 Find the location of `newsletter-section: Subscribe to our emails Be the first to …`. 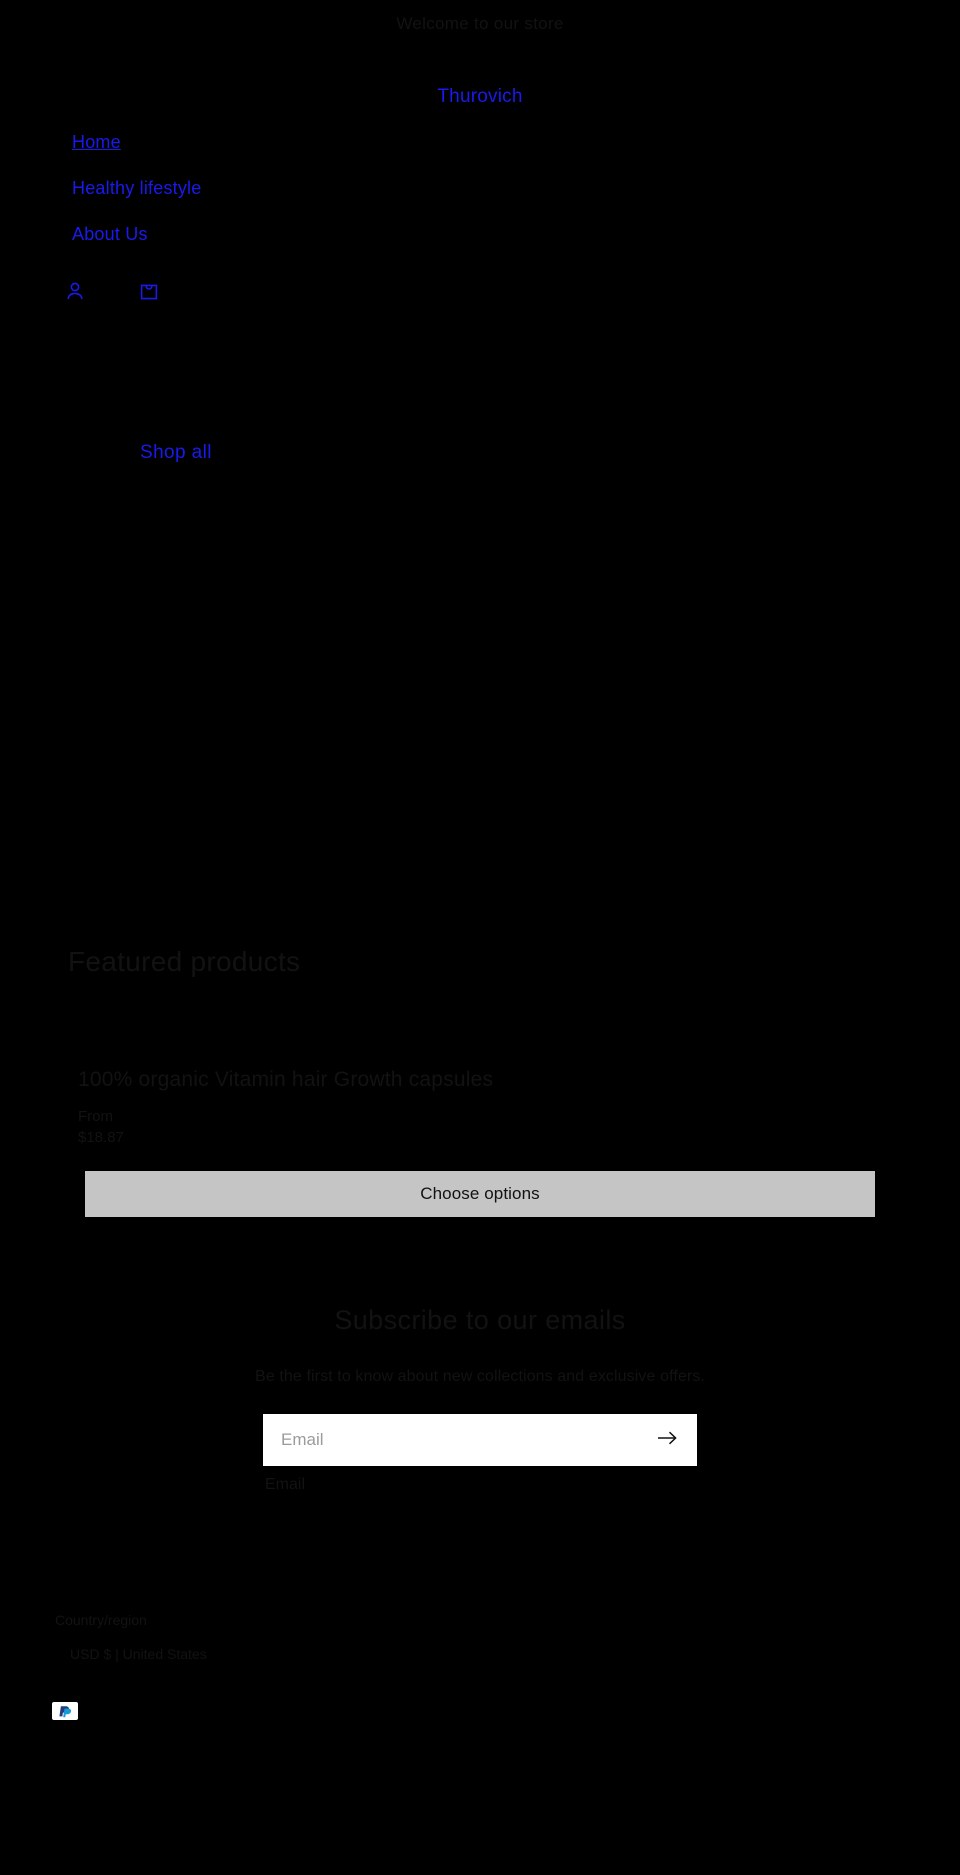

newsletter-section: Subscribe to our emails Be the first to … is located at coordinates (480, 1355).